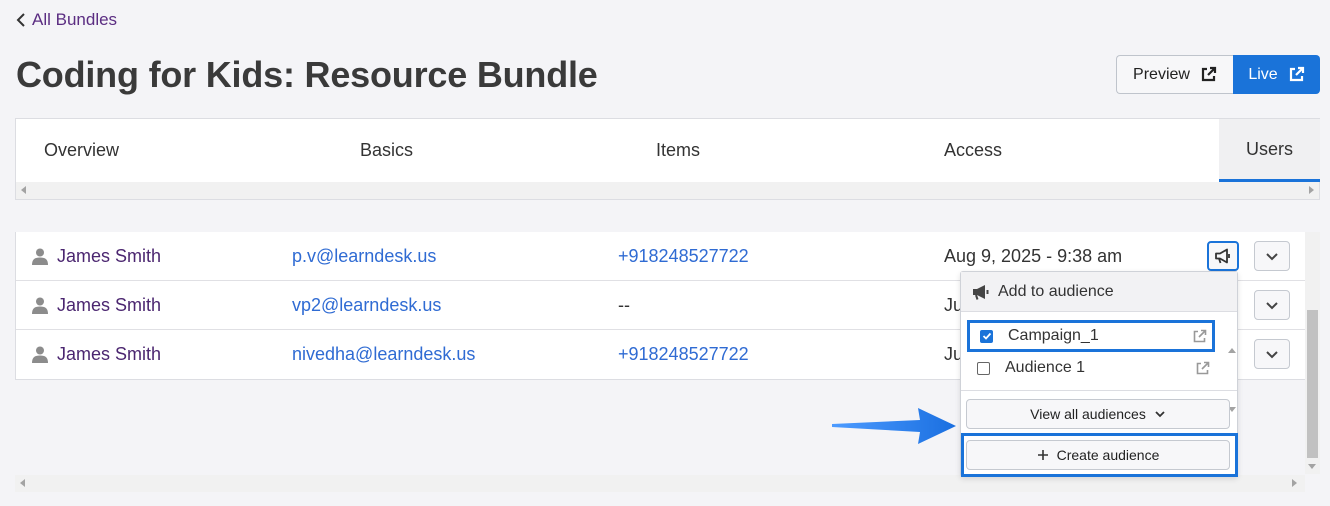 The width and height of the screenshot is (1330, 506). Describe the element at coordinates (307, 74) in the screenshot. I see `page-title: Coding for Kids: Resource Bundle` at that location.